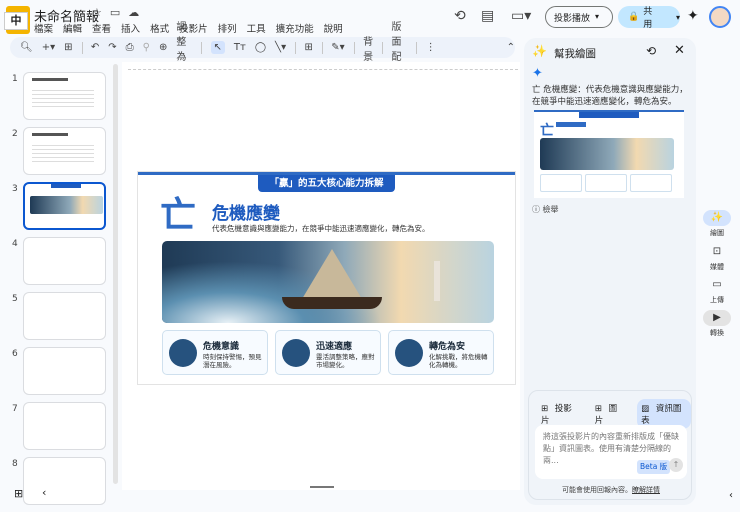  Describe the element at coordinates (537, 73) in the screenshot. I see `gemini-spark-icon: ✦` at that location.